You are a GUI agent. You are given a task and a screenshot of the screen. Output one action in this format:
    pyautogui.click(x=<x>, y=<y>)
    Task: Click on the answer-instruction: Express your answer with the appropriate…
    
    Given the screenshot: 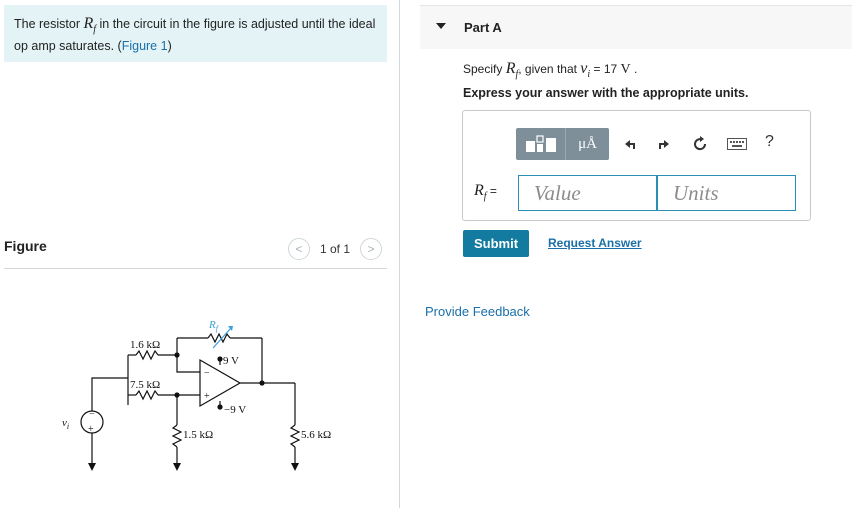 What is the action you would take?
    pyautogui.click(x=606, y=93)
    